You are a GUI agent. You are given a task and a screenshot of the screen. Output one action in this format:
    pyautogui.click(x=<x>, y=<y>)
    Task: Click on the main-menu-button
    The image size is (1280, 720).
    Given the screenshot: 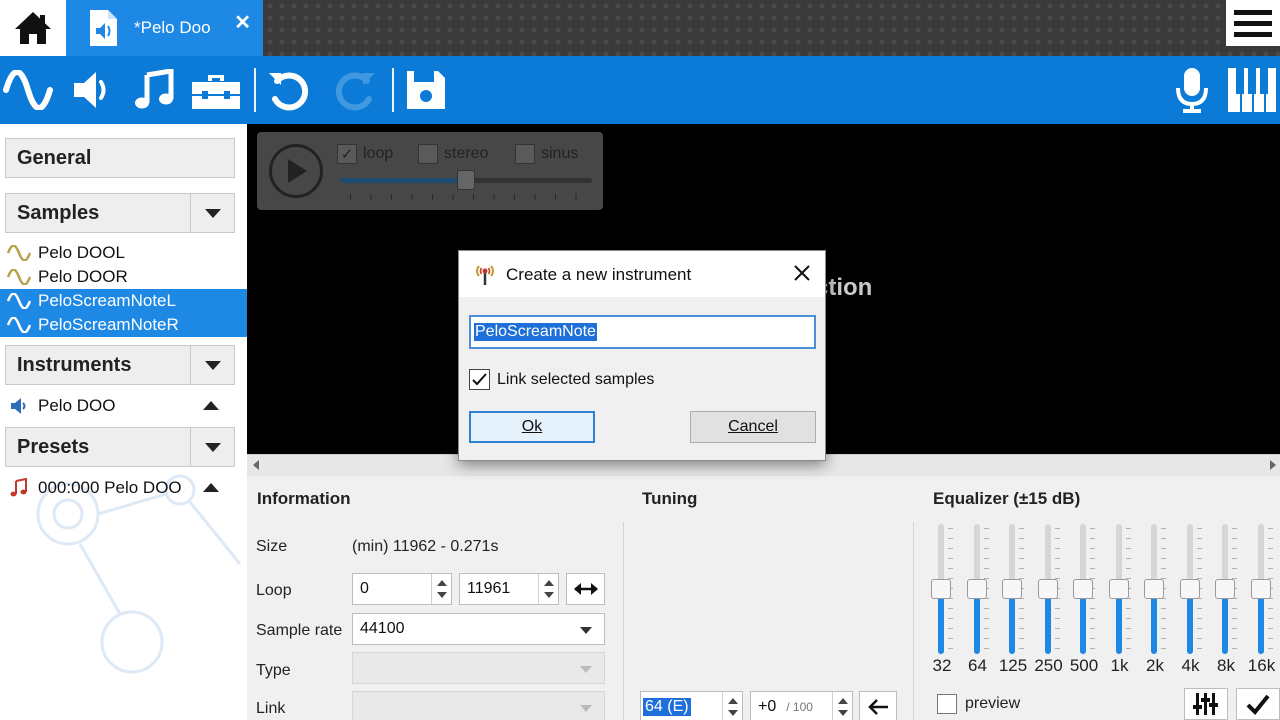 What is the action you would take?
    pyautogui.click(x=1253, y=23)
    